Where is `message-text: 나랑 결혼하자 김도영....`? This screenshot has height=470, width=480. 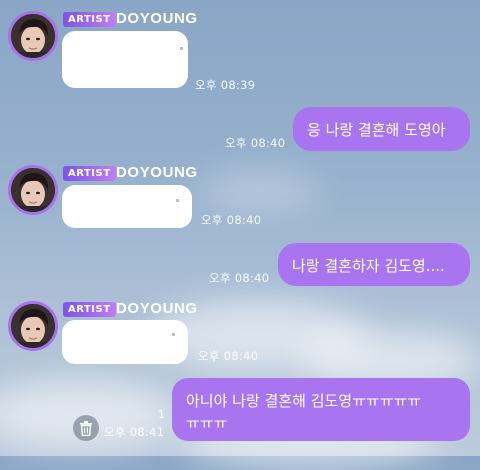 message-text: 나랑 결혼하자 김도영.... is located at coordinates (368, 266).